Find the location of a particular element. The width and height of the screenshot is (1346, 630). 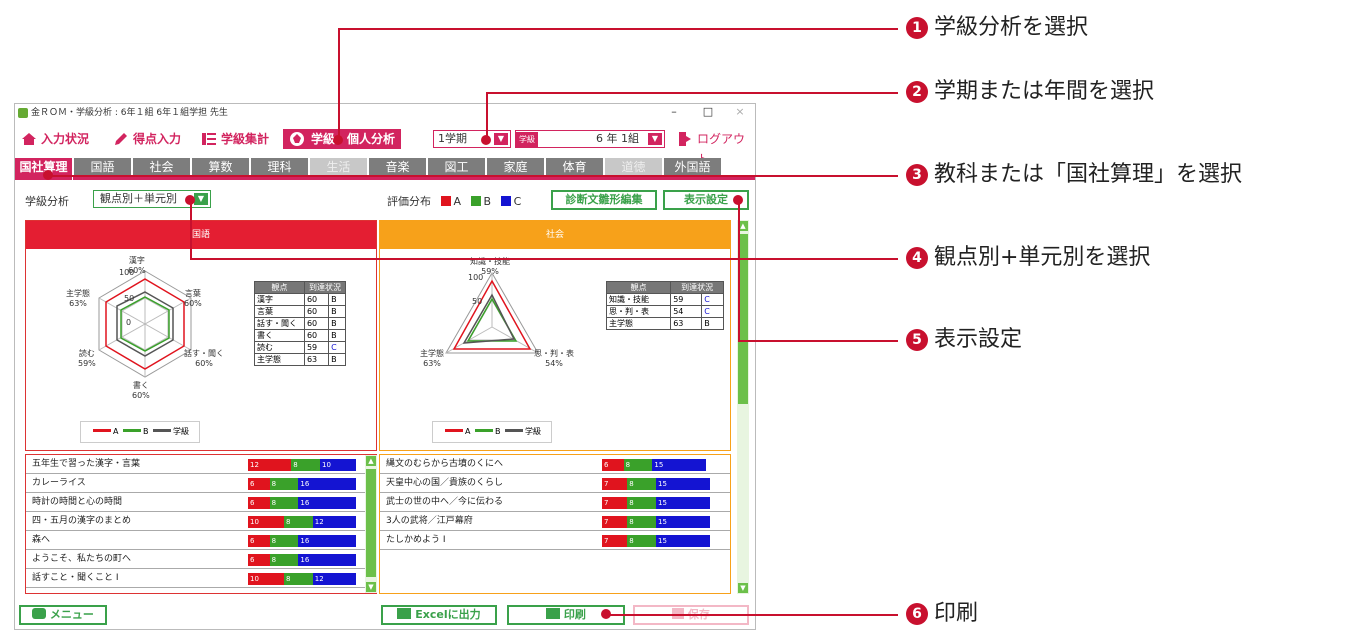

bar-segment-c: 12 is located at coordinates (334, 522).